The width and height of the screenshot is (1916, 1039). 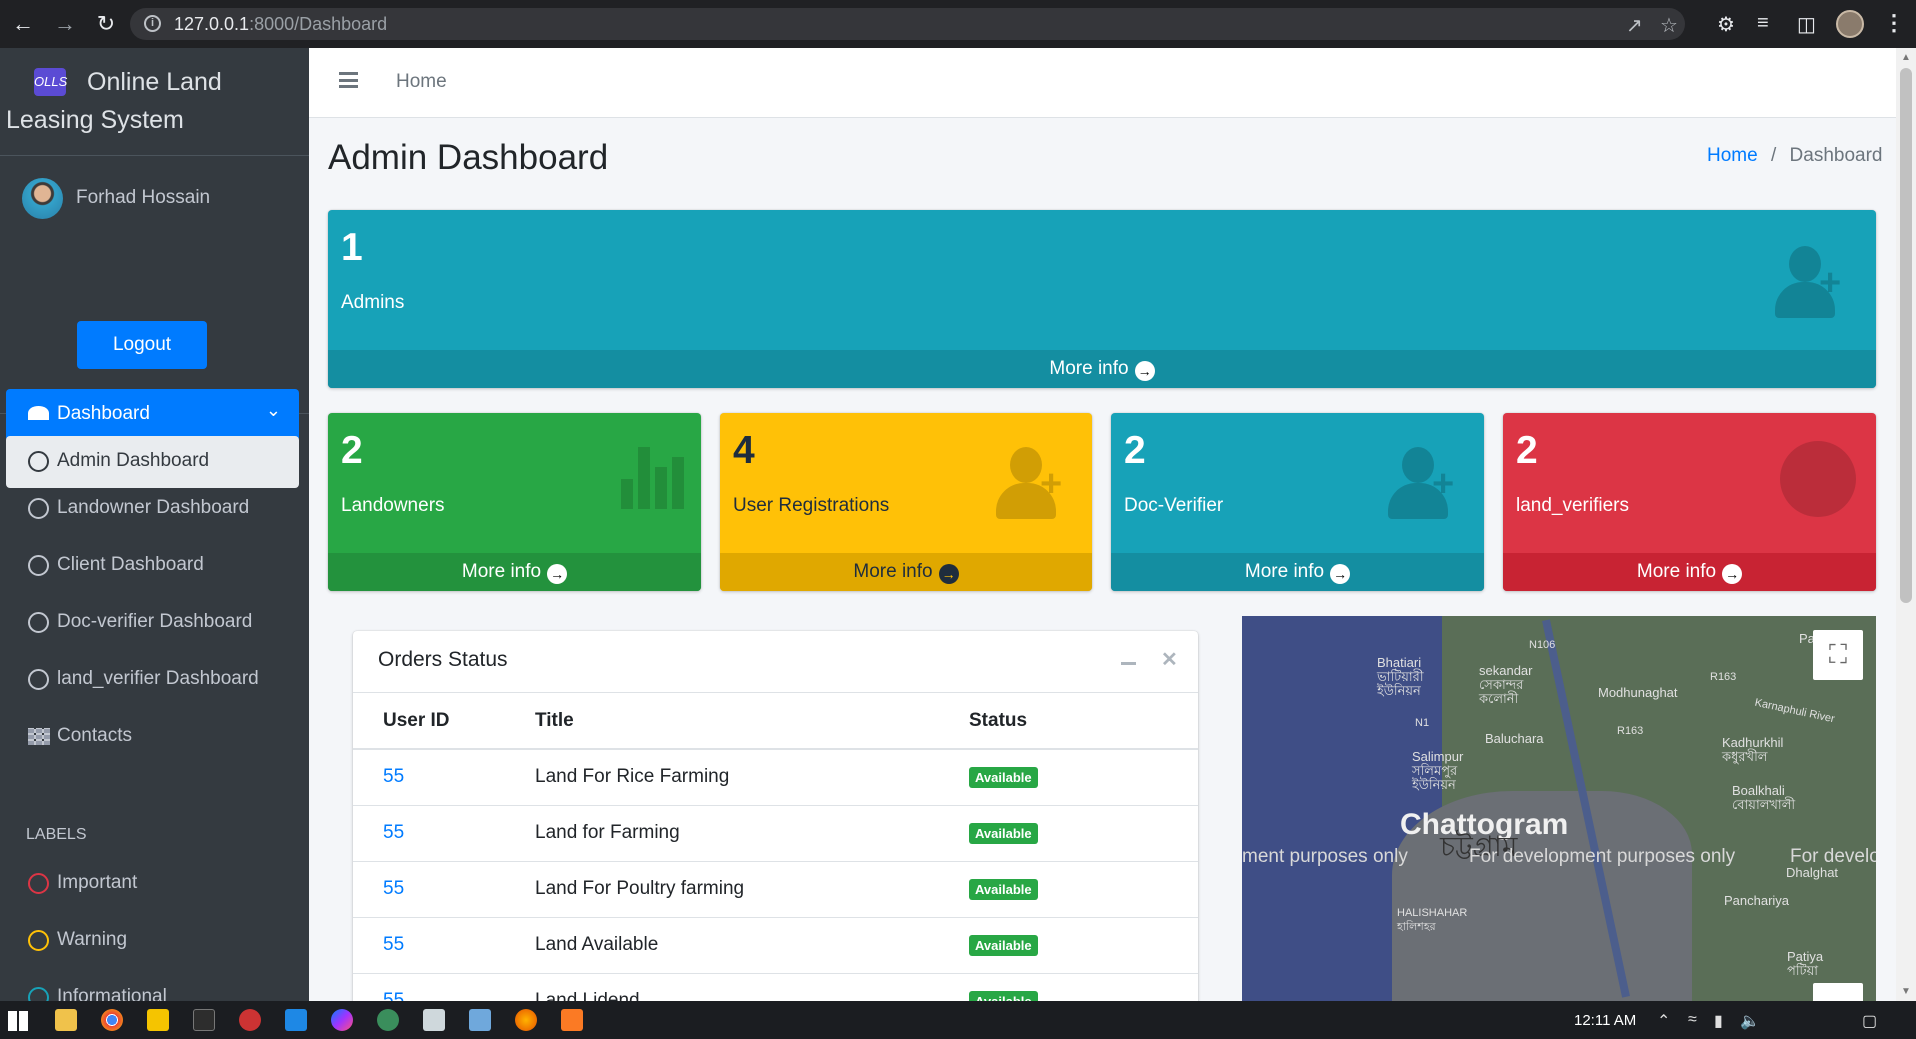 I want to click on sidebar-label-informational: Informational, so click(x=152, y=986).